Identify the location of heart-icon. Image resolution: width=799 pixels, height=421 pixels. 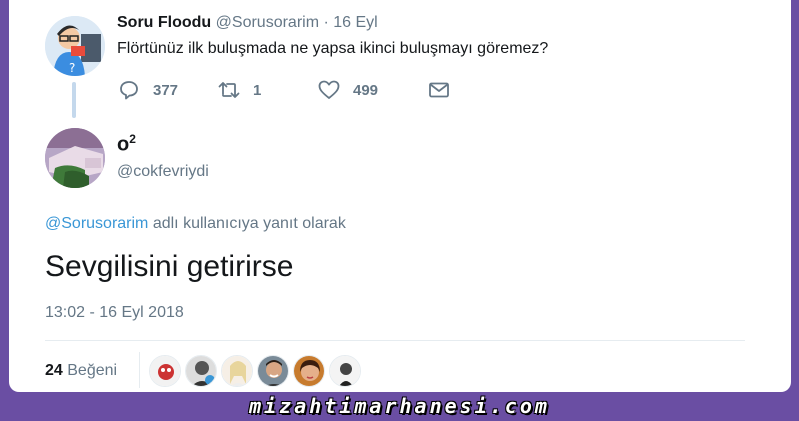
(329, 89).